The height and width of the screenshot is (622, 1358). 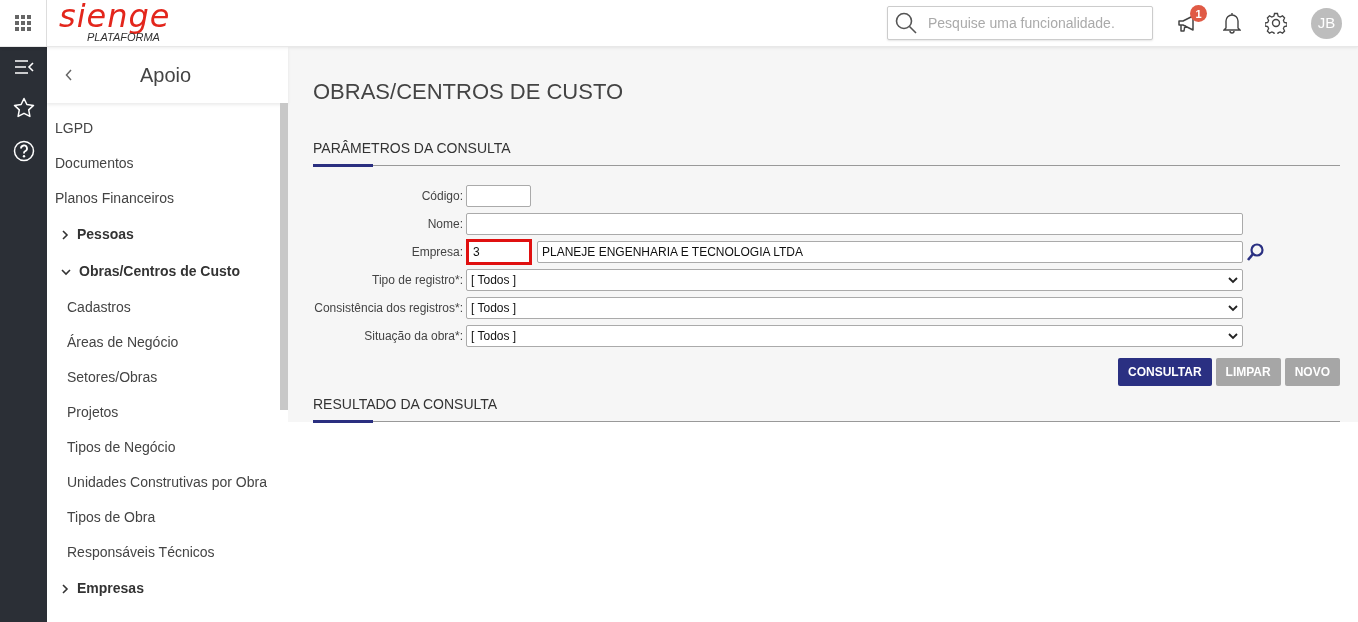 What do you see at coordinates (1198, 14) in the screenshot?
I see `notification-badge: 1` at bounding box center [1198, 14].